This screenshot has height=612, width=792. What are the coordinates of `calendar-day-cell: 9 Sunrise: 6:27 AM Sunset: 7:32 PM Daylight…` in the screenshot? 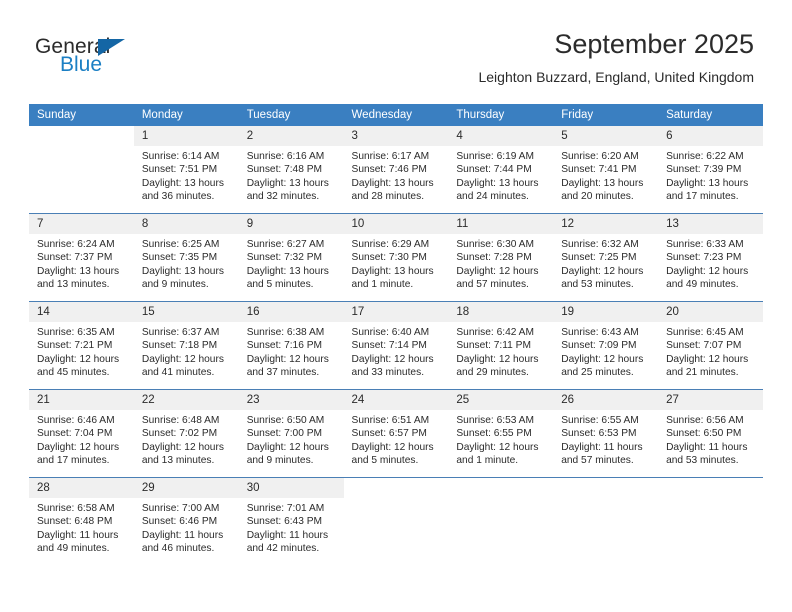 It's located at (291, 257).